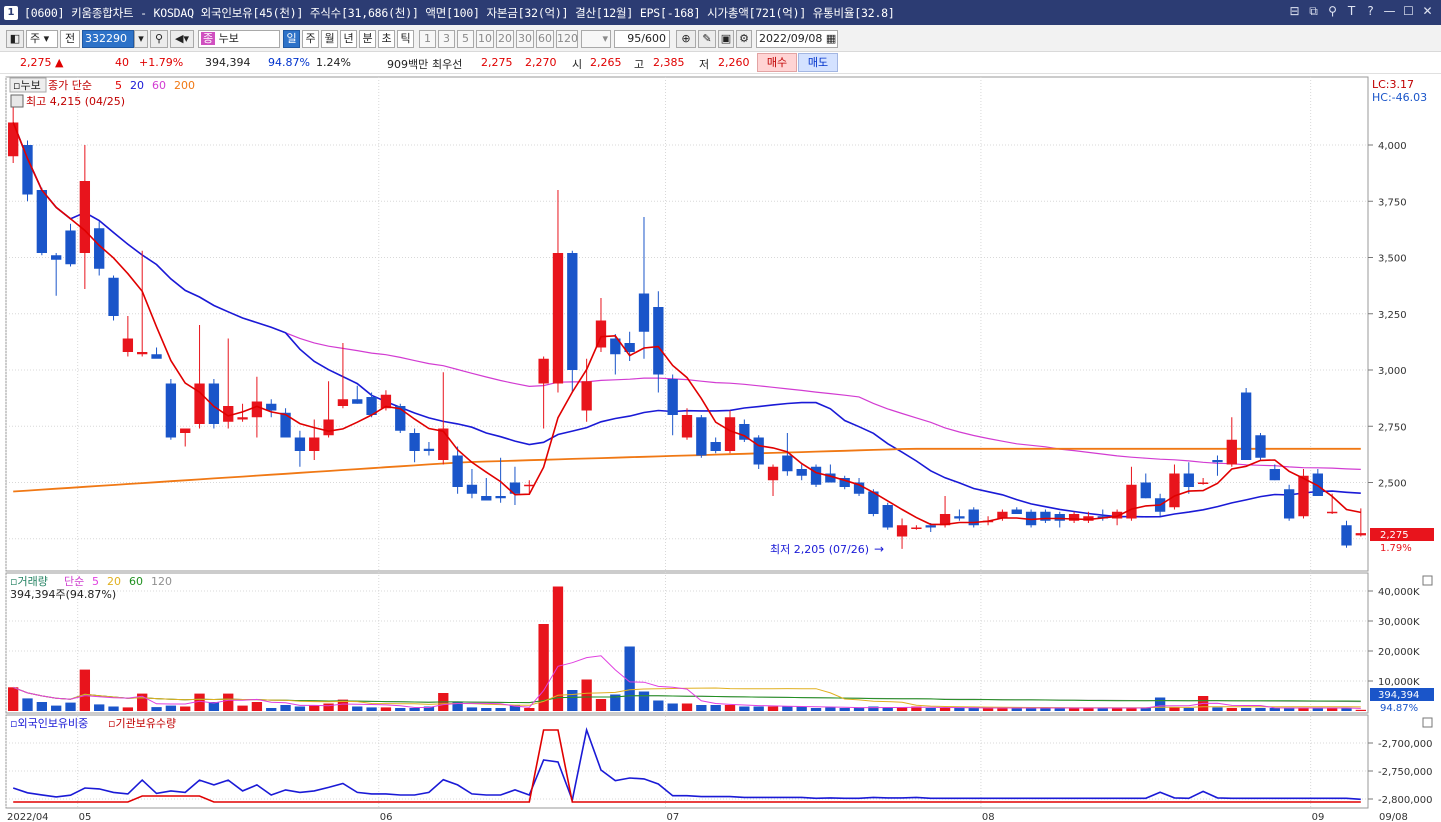 This screenshot has height=822, width=1441. I want to click on minute-opt-5: 5, so click(465, 39).